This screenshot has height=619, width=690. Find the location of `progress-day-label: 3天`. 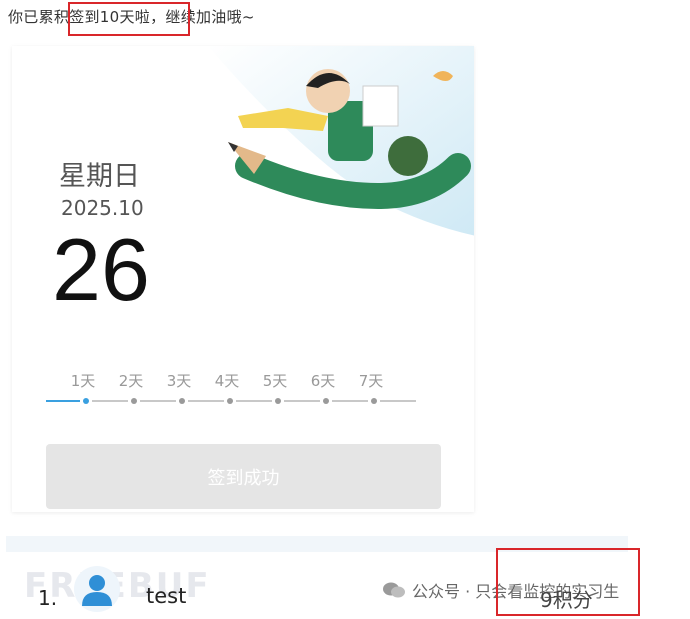

progress-day-label: 3天 is located at coordinates (179, 381).